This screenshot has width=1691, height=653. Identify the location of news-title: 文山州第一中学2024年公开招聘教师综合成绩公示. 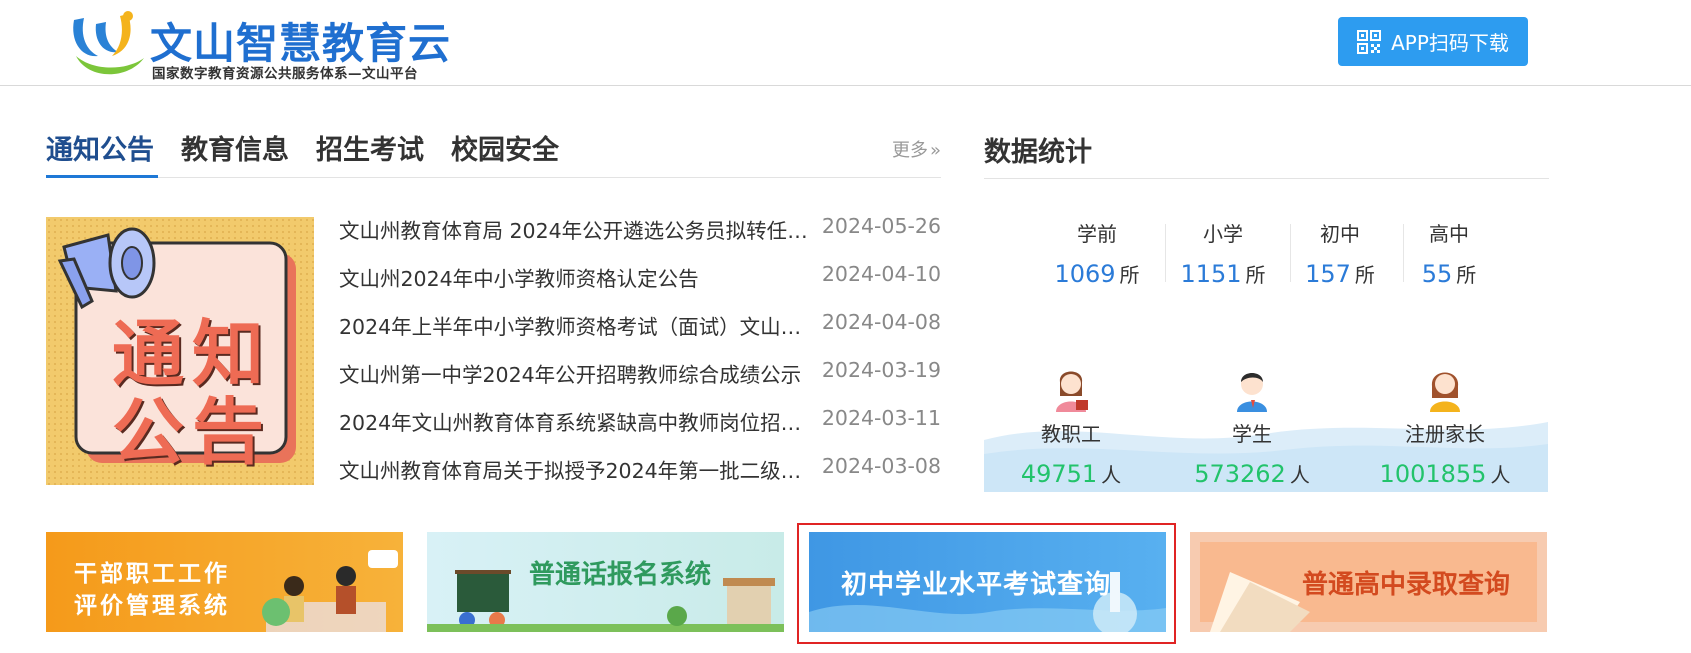
(570, 375).